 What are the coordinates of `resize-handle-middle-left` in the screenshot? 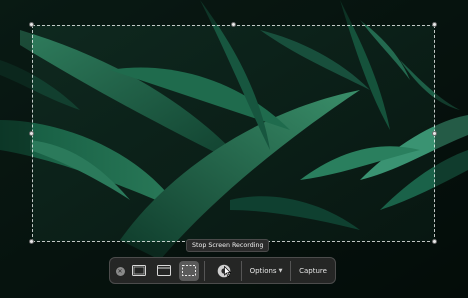 It's located at (31, 133).